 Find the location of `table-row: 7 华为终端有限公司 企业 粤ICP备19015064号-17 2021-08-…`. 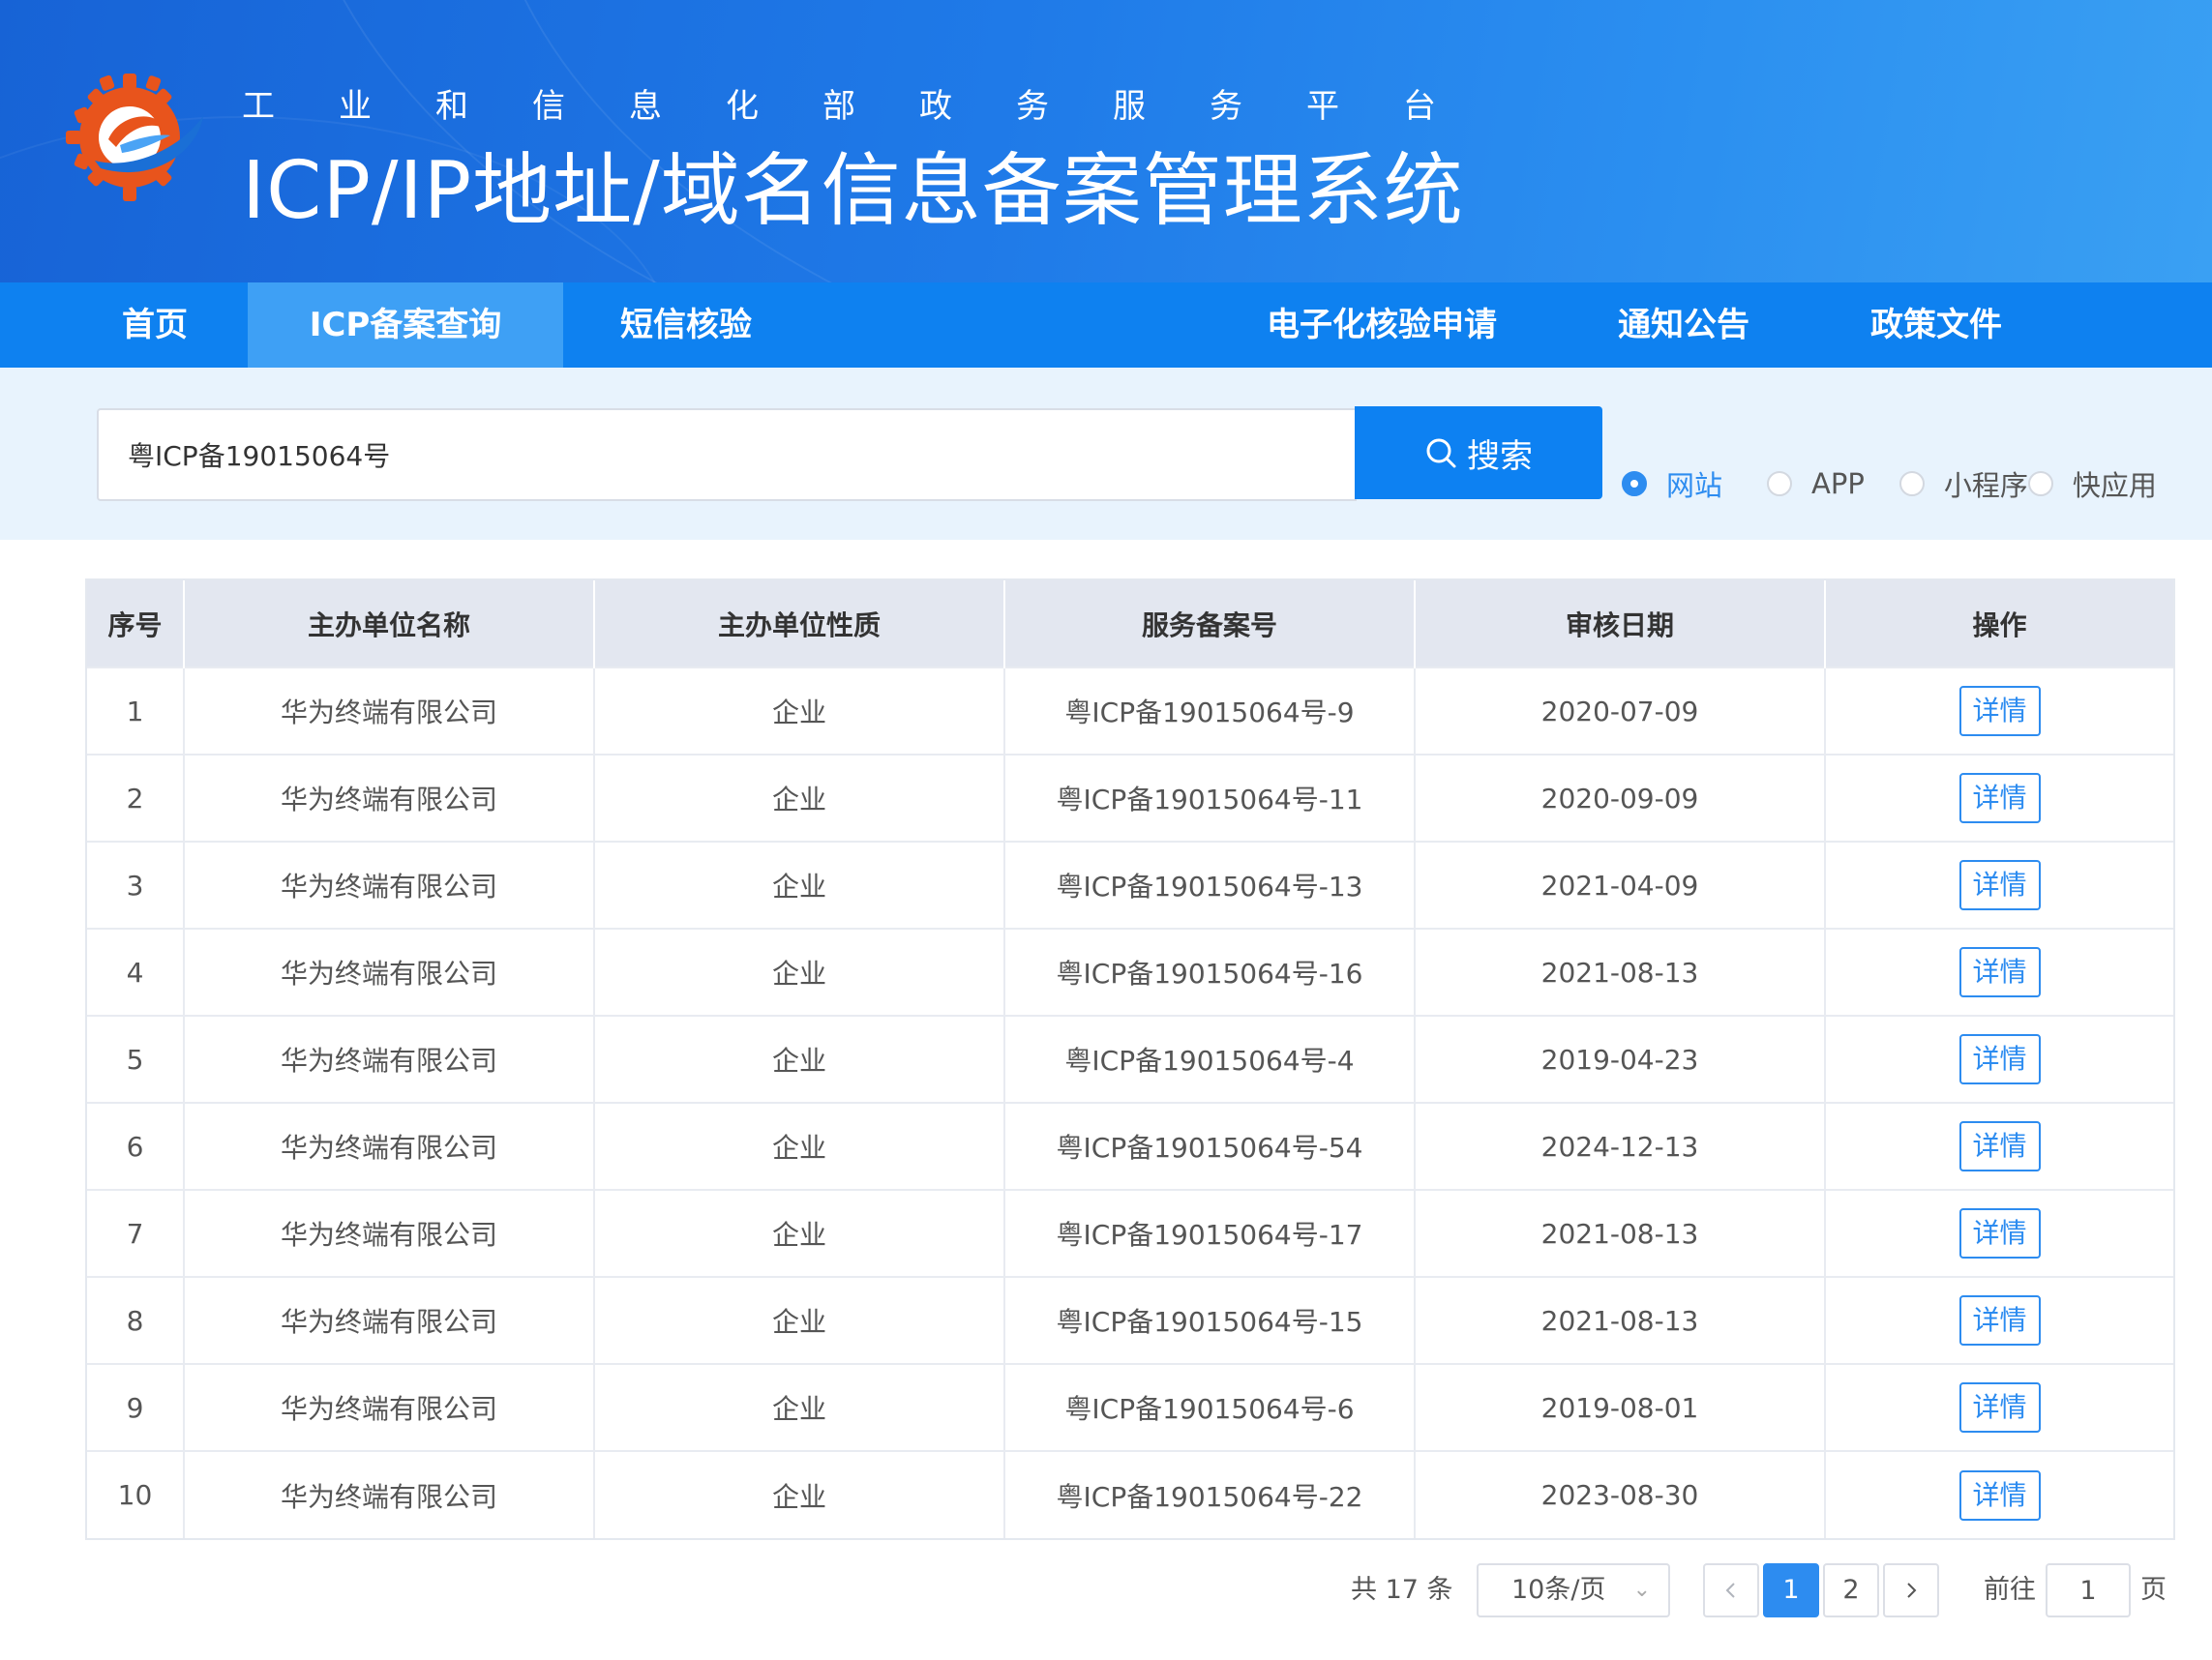

table-row: 7 华为终端有限公司 企业 粤ICP备19015064号-17 2021-08-… is located at coordinates (1130, 1233).